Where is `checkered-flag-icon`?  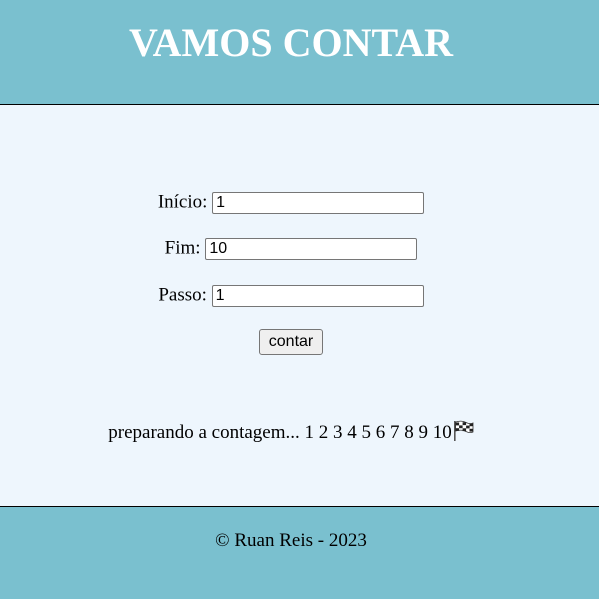 checkered-flag-icon is located at coordinates (463, 430).